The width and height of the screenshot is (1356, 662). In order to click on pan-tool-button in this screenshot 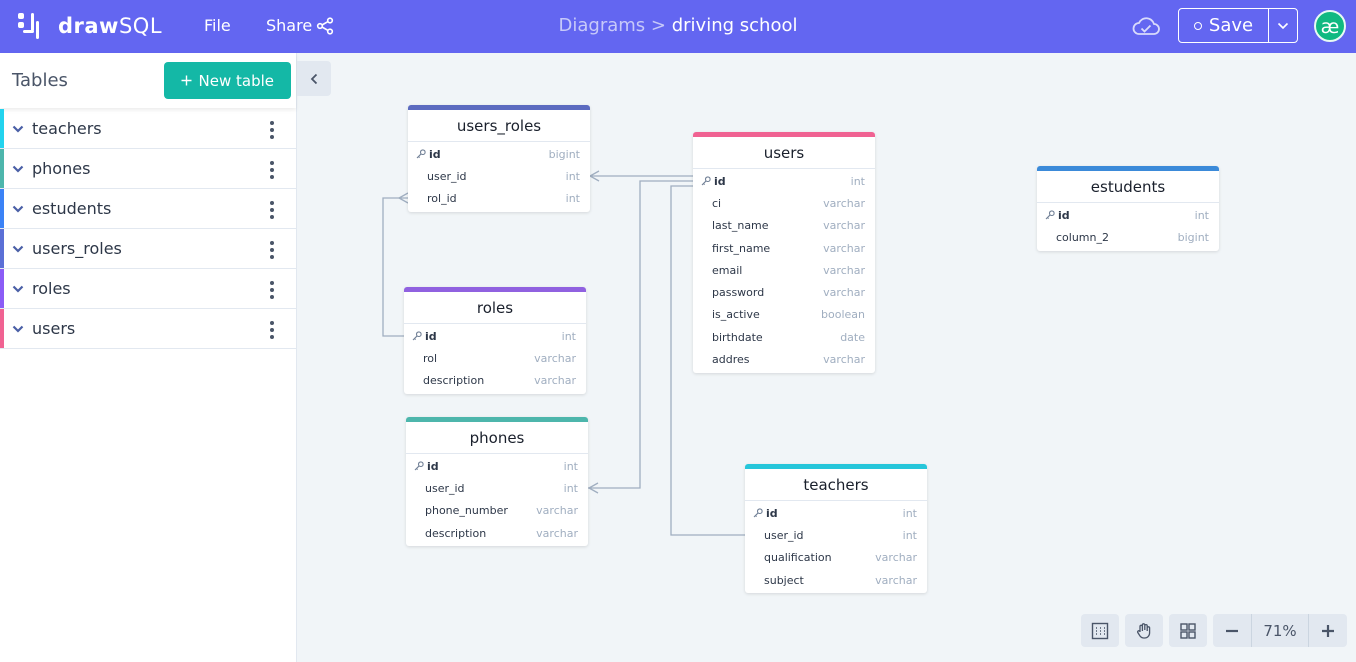, I will do `click(1144, 630)`.